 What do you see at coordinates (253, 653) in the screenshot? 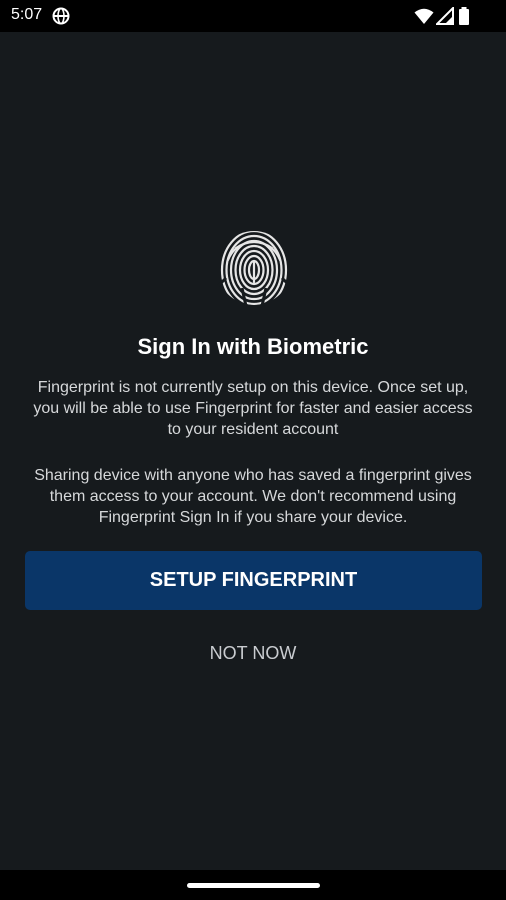
I see `not-now-button: NOT NOW` at bounding box center [253, 653].